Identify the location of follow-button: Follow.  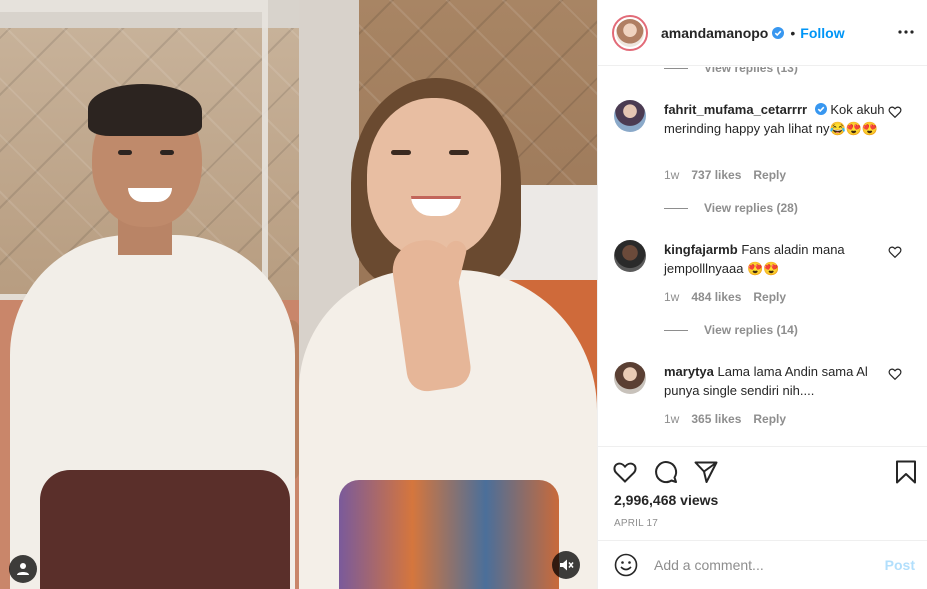
(822, 33).